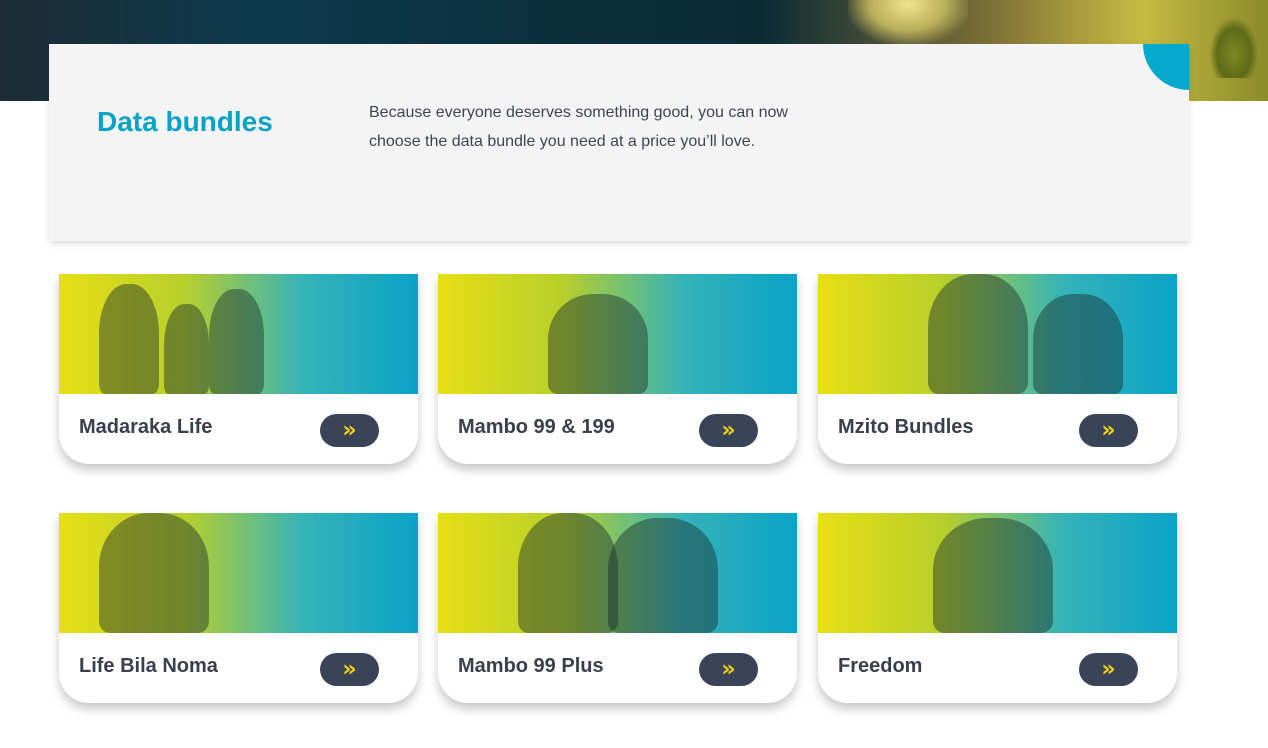 The width and height of the screenshot is (1268, 748). Describe the element at coordinates (908, 22) in the screenshot. I see `lamp-decor` at that location.